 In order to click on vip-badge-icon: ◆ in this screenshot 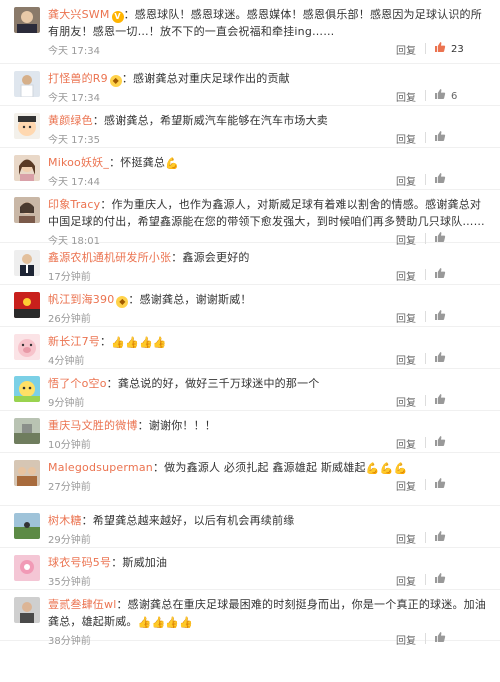, I will do `click(122, 302)`.